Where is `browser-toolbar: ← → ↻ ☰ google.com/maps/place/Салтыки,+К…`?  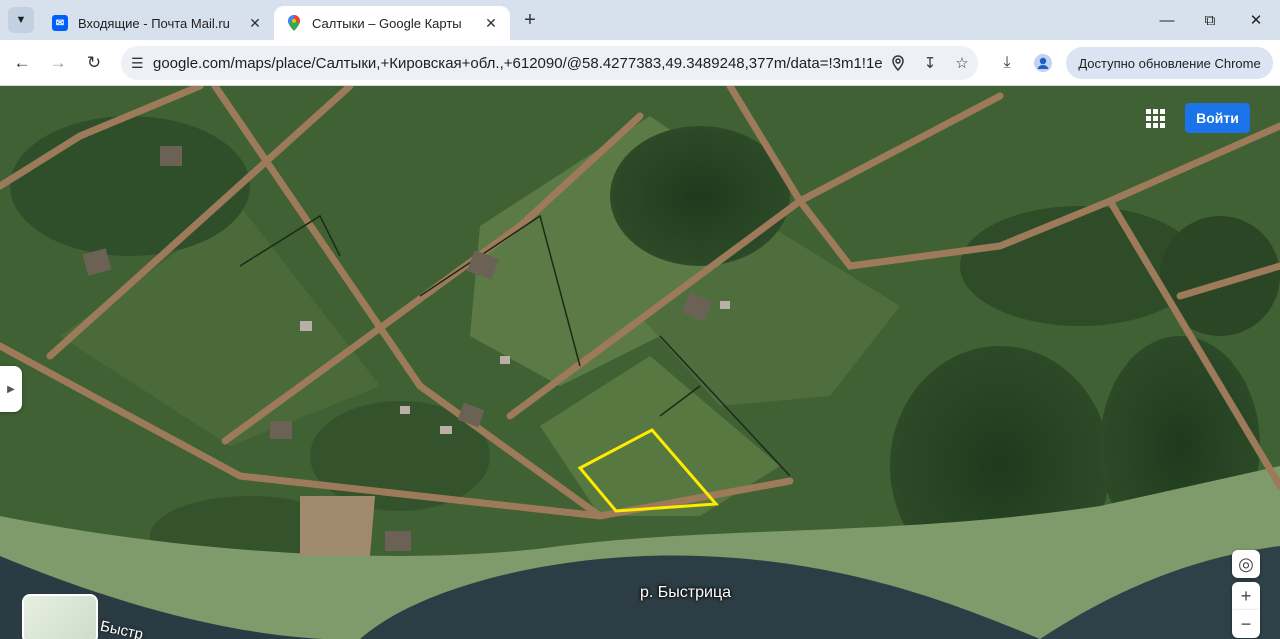 browser-toolbar: ← → ↻ ☰ google.com/maps/place/Салтыки,+К… is located at coordinates (640, 63).